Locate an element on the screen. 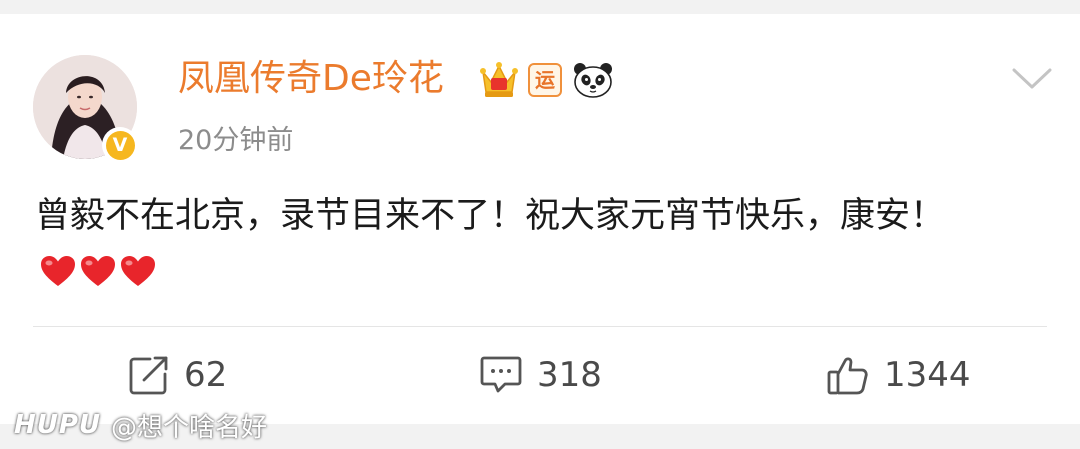 The height and width of the screenshot is (449, 1080). verified-icon: V is located at coordinates (120, 145).